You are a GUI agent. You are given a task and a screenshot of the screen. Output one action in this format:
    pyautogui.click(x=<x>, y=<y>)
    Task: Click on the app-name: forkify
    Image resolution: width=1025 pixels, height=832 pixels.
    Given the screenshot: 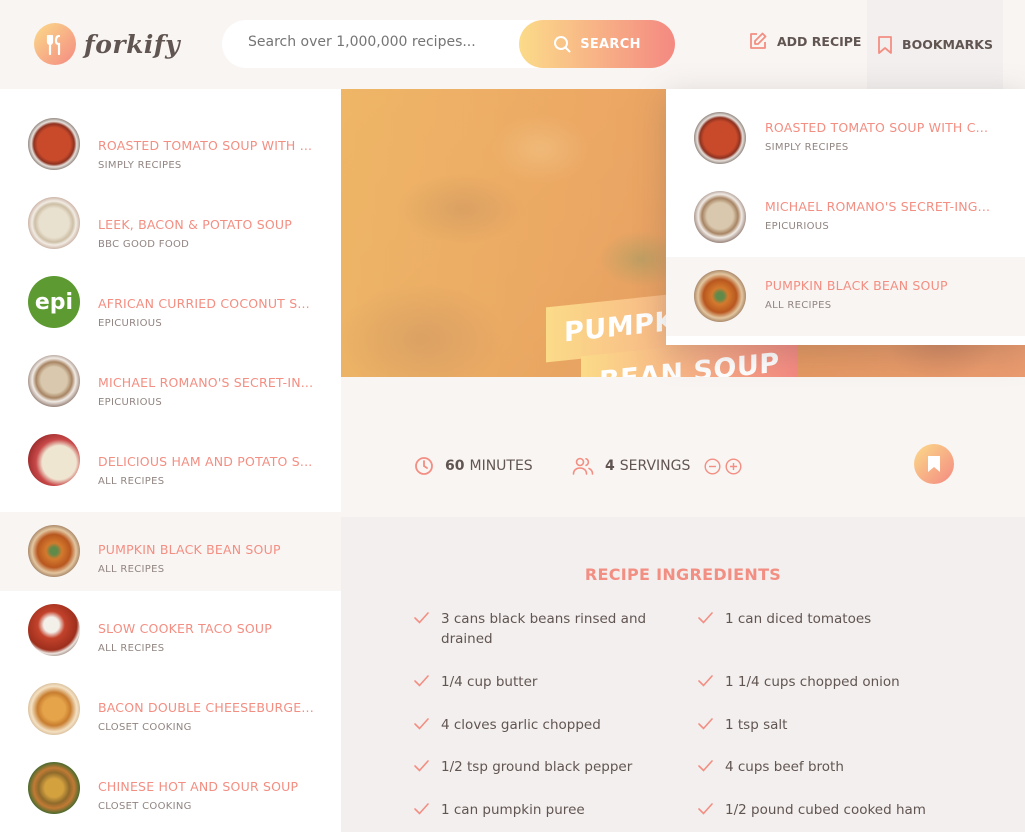 What is the action you would take?
    pyautogui.click(x=132, y=44)
    